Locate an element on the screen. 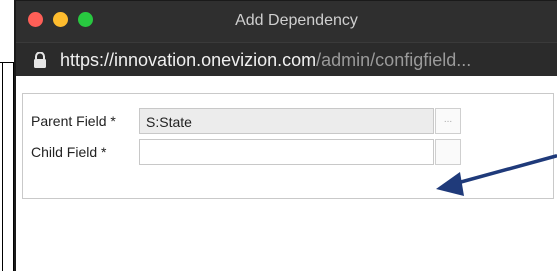 Image resolution: width=557 pixels, height=271 pixels. arrow-annotation is located at coordinates (496, 175).